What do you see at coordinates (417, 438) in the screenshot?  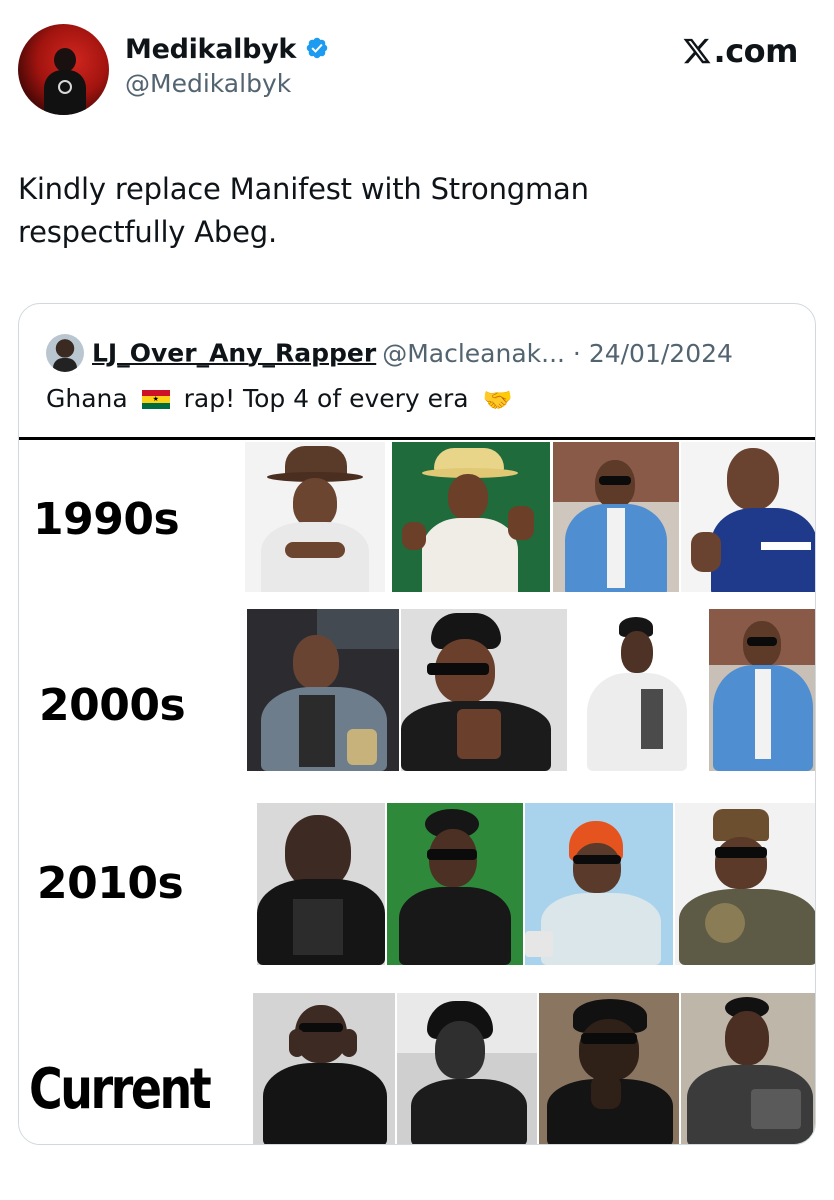 I see `media-top-rule` at bounding box center [417, 438].